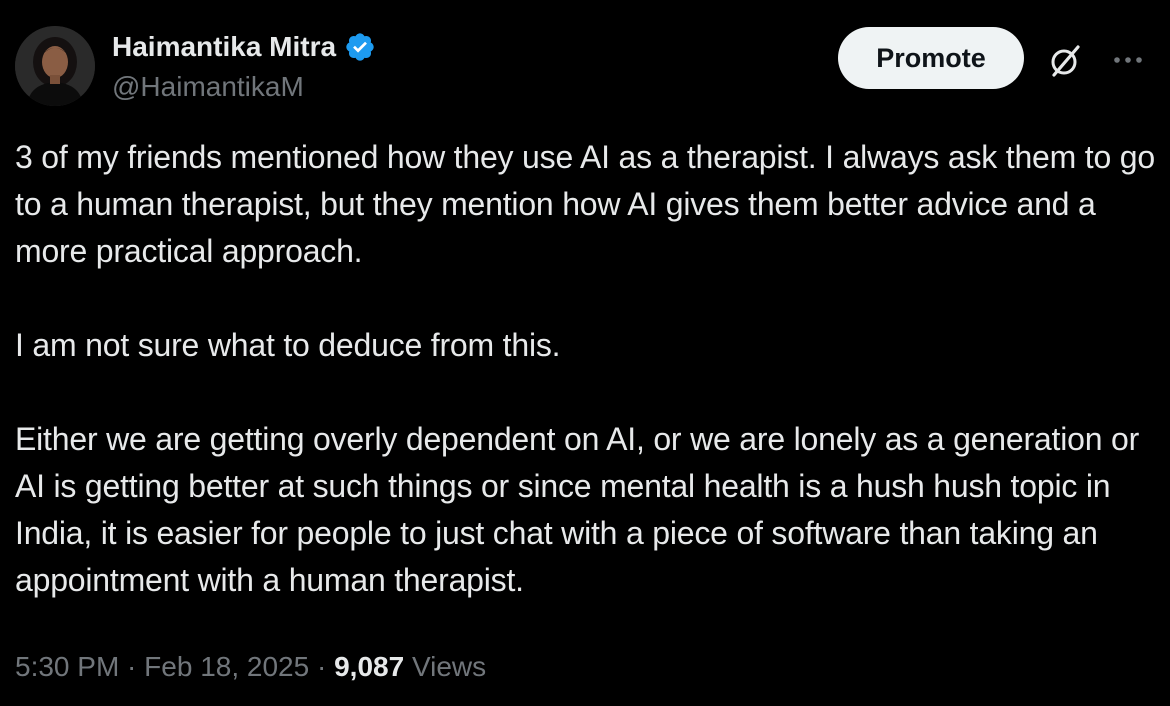  Describe the element at coordinates (1065, 61) in the screenshot. I see `grok-icon` at that location.